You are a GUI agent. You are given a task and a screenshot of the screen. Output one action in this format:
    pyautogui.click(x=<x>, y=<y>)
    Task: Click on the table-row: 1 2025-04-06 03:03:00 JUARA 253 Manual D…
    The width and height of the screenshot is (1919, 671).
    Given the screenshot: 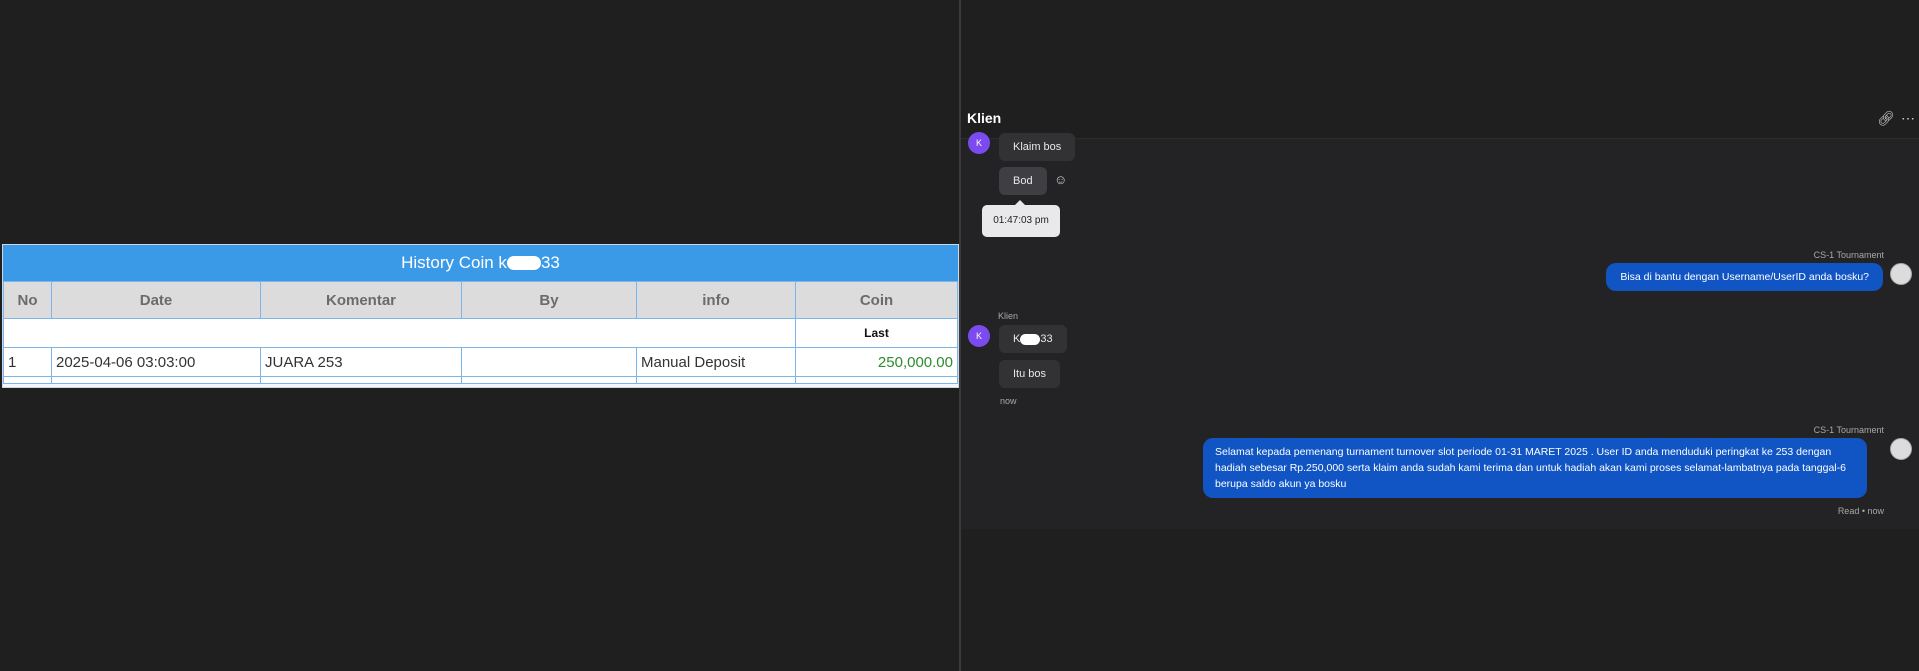 What is the action you would take?
    pyautogui.click(x=480, y=362)
    